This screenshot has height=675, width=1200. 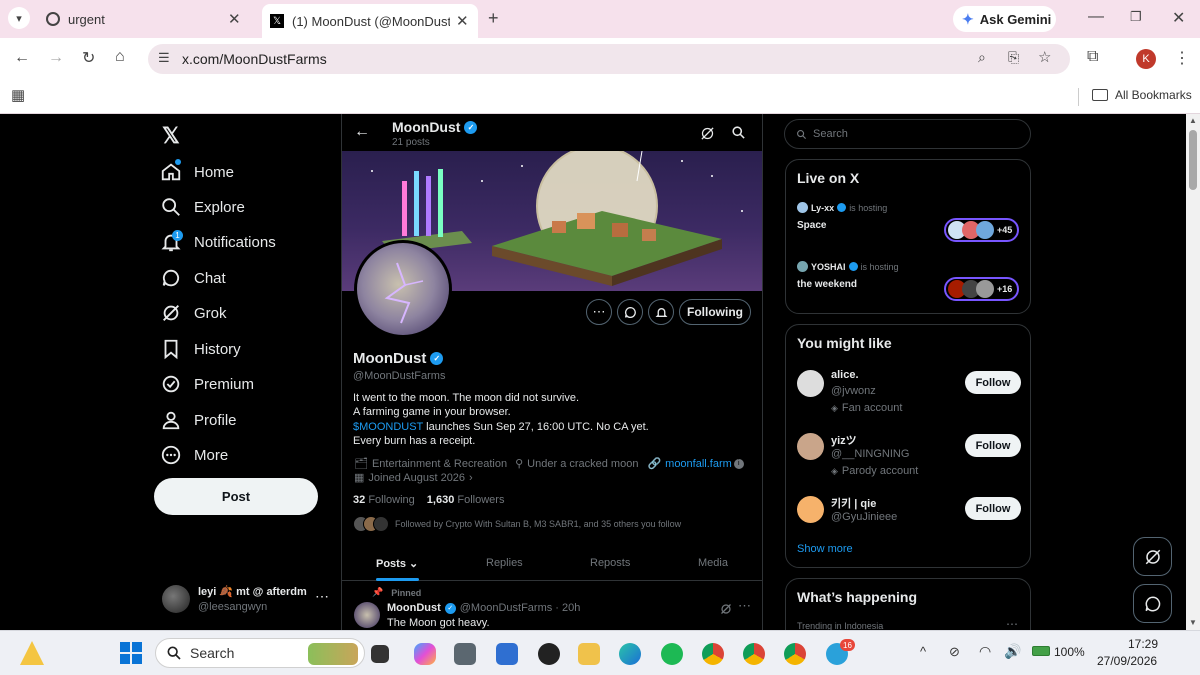 What do you see at coordinates (1092, 57) in the screenshot?
I see `extensions-icon: ⧉` at bounding box center [1092, 57].